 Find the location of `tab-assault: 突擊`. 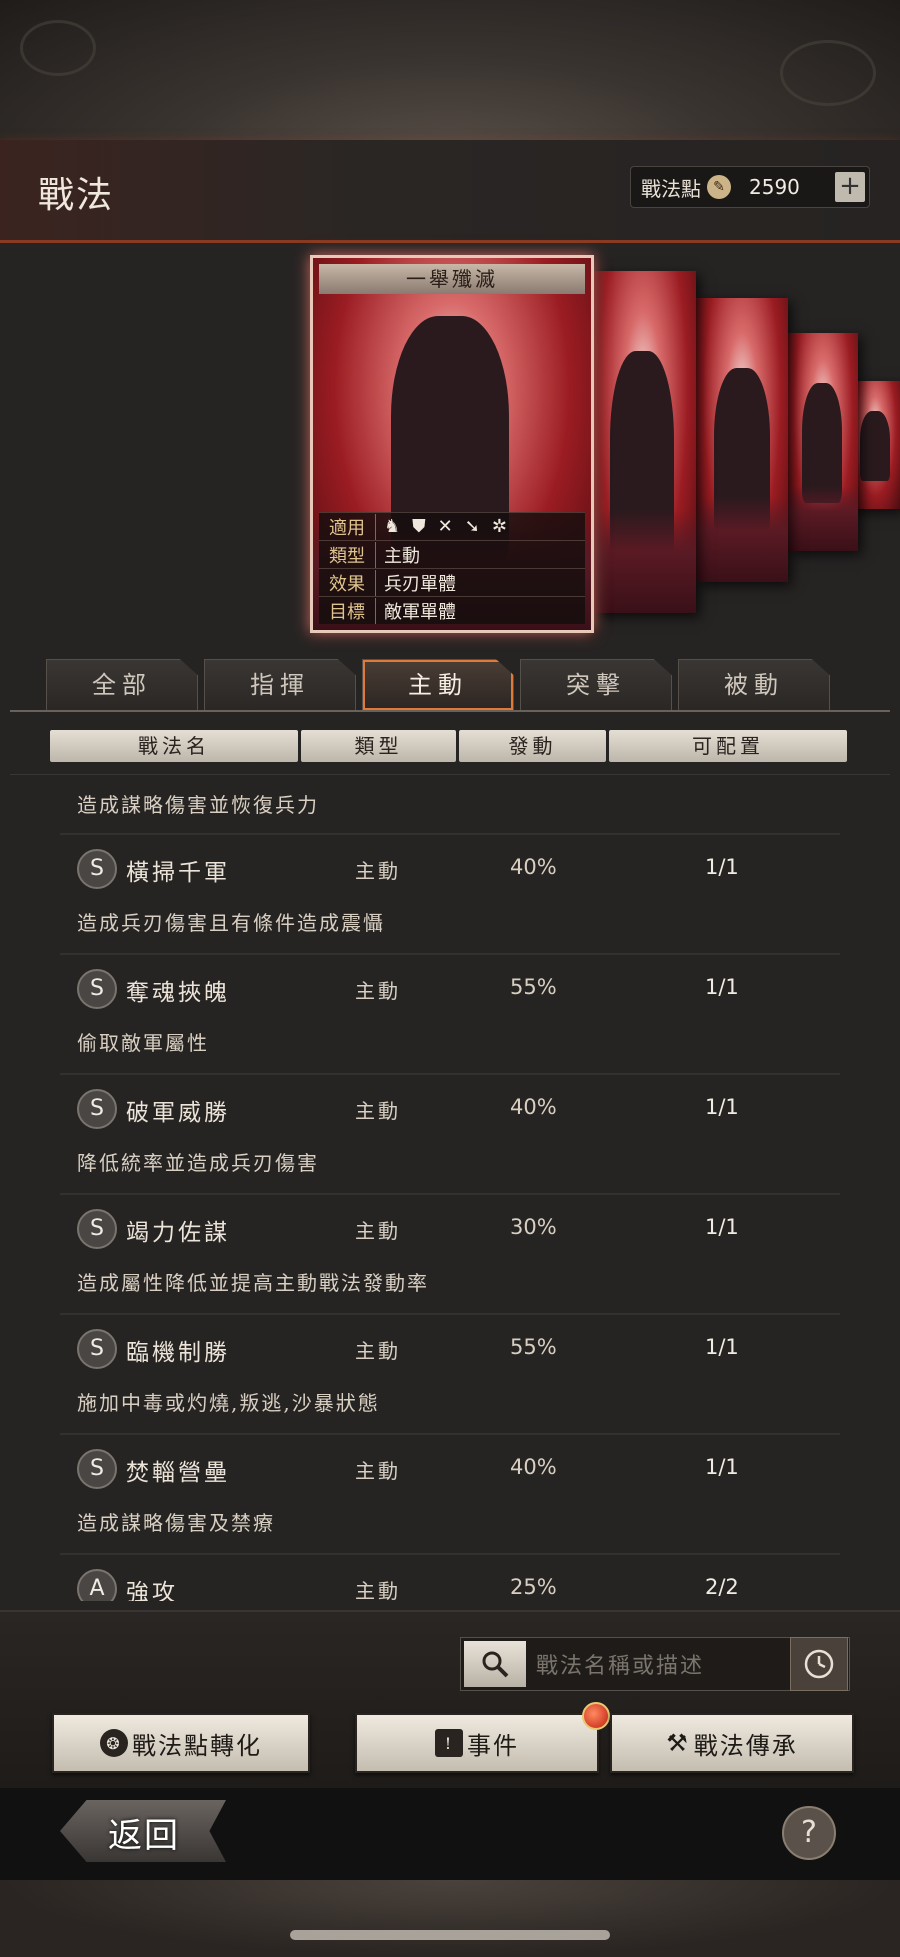

tab-assault: 突擊 is located at coordinates (596, 684).